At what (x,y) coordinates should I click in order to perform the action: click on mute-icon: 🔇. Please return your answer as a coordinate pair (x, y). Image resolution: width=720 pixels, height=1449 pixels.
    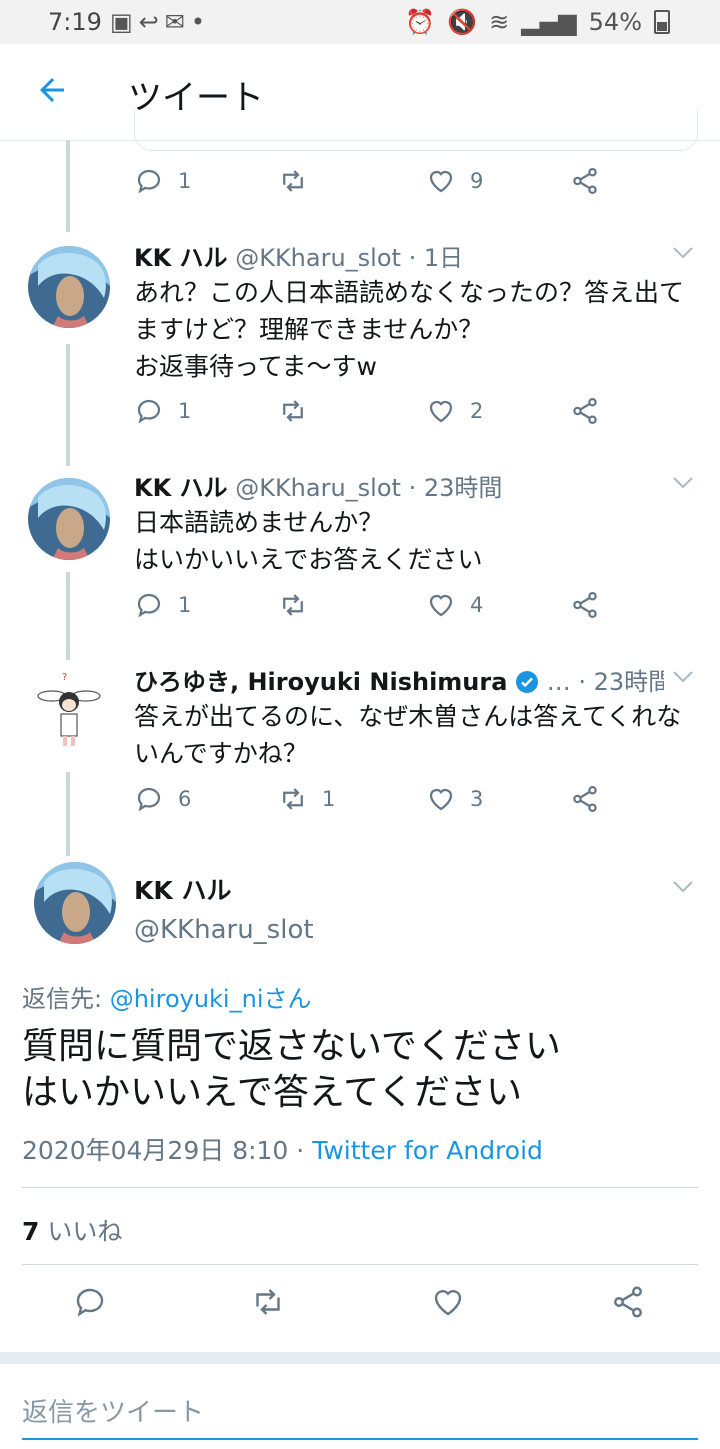
    Looking at the image, I should click on (462, 22).